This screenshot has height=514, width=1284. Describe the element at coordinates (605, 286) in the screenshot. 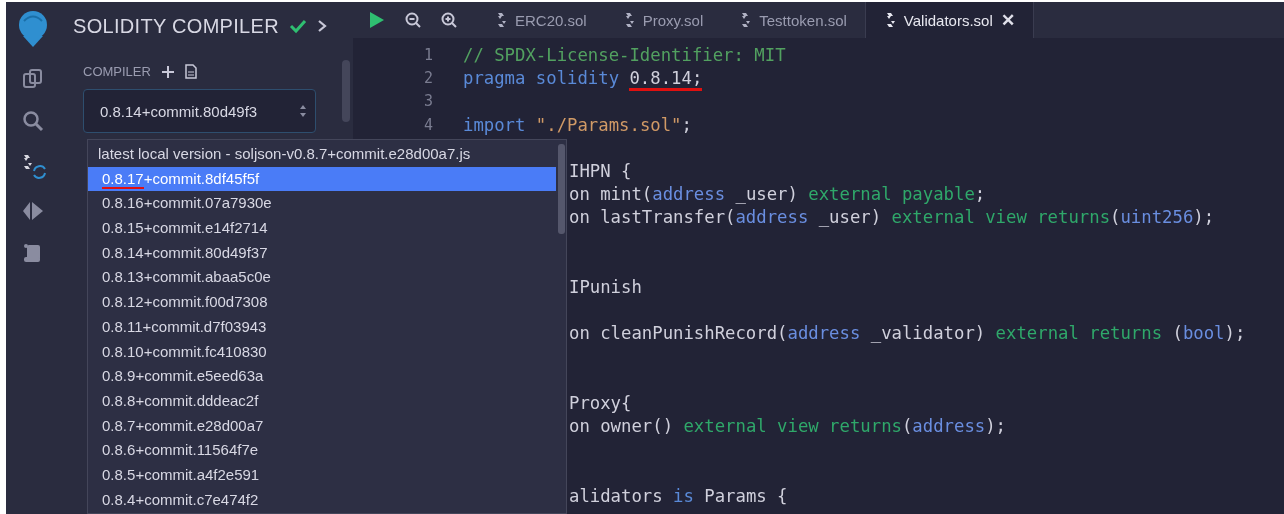

I see `code-line: IPunish` at that location.